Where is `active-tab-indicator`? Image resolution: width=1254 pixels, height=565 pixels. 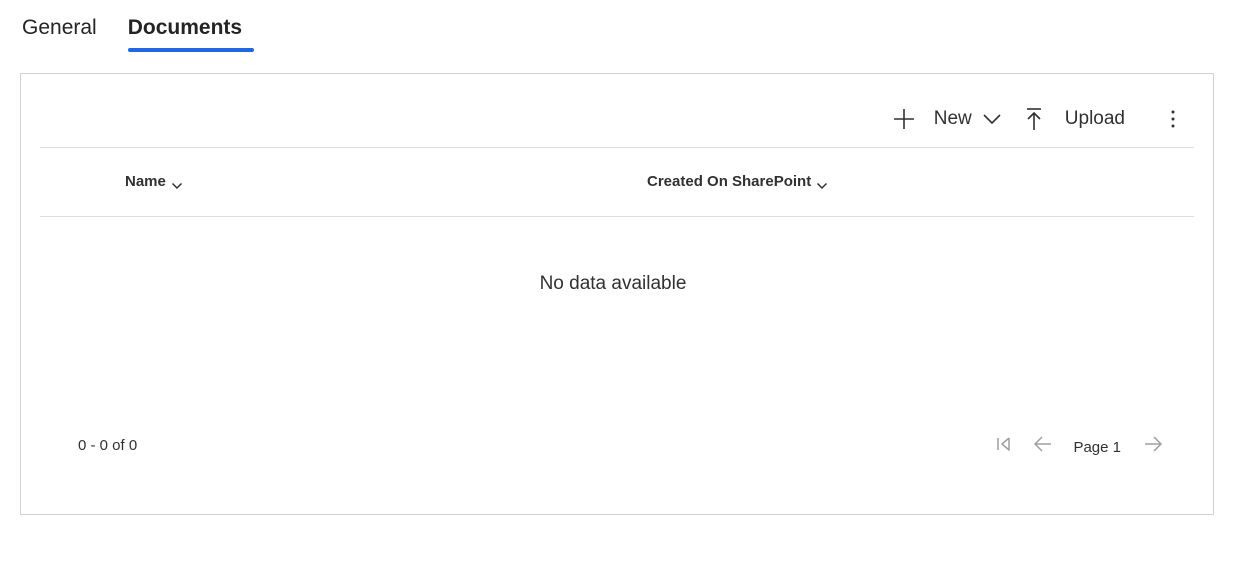 active-tab-indicator is located at coordinates (191, 50).